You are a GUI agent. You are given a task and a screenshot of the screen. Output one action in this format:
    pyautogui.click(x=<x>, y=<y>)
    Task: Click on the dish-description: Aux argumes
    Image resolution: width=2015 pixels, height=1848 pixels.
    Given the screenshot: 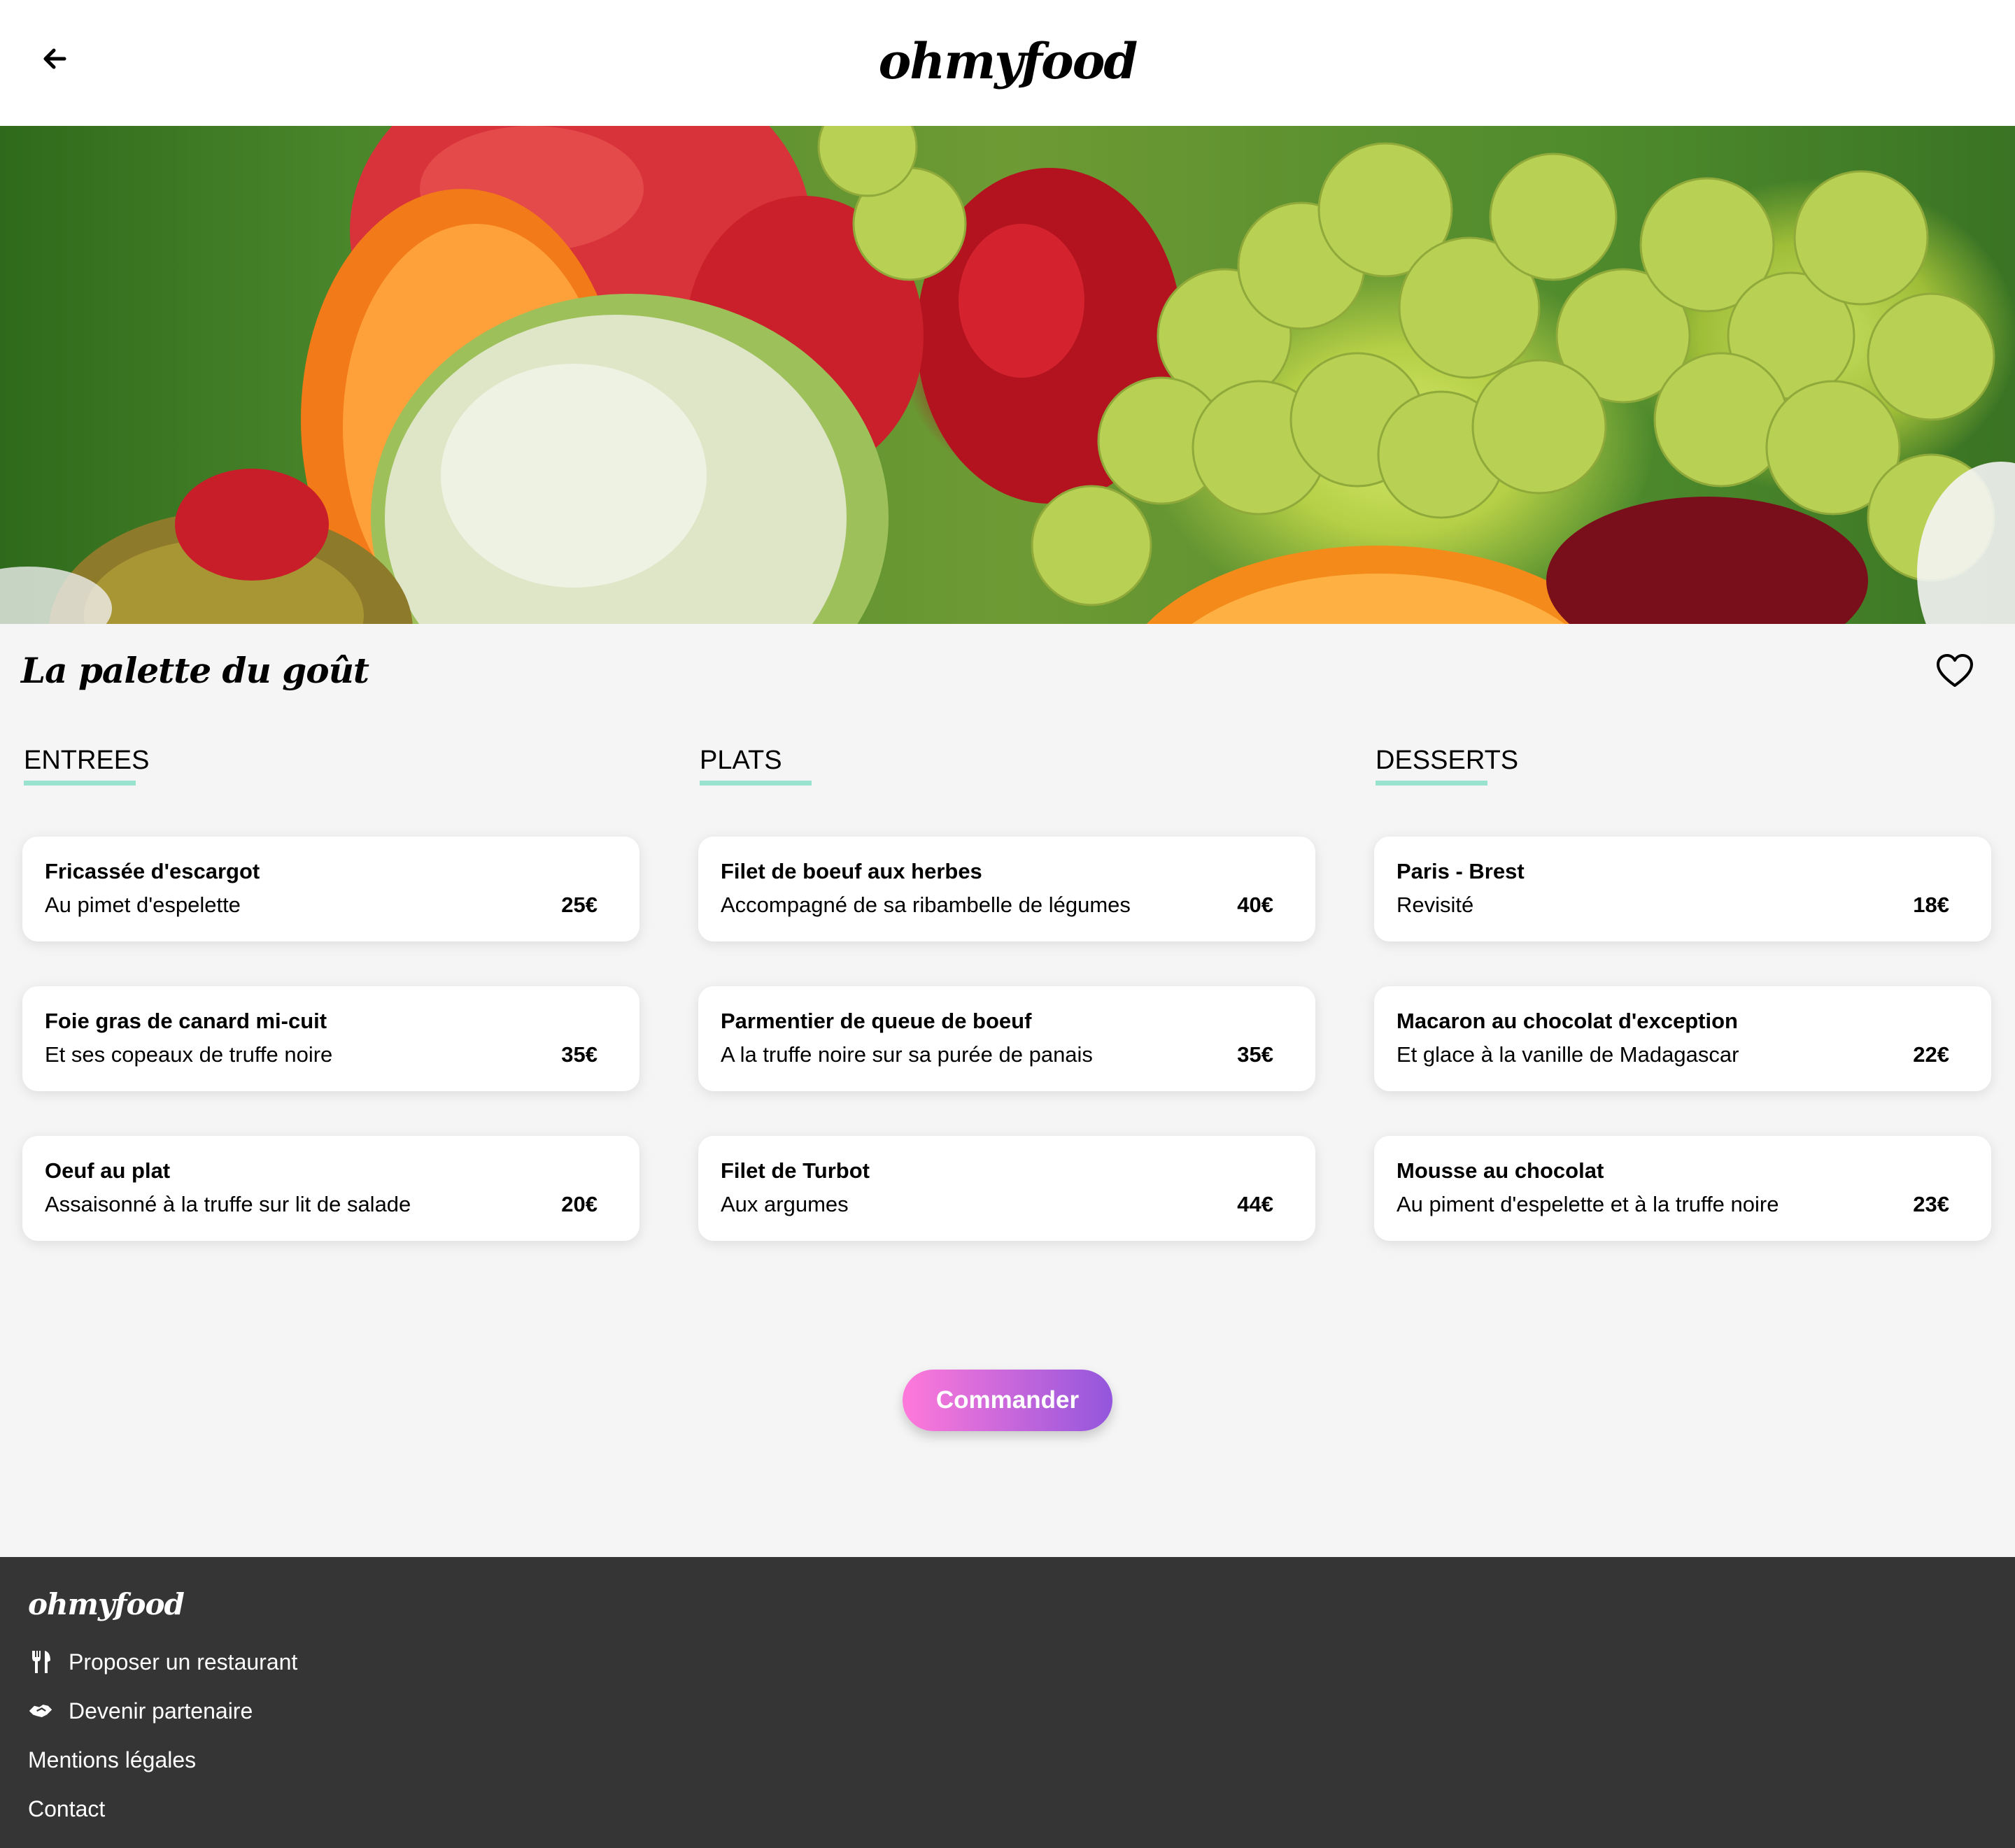 What is the action you would take?
    pyautogui.click(x=785, y=1204)
    